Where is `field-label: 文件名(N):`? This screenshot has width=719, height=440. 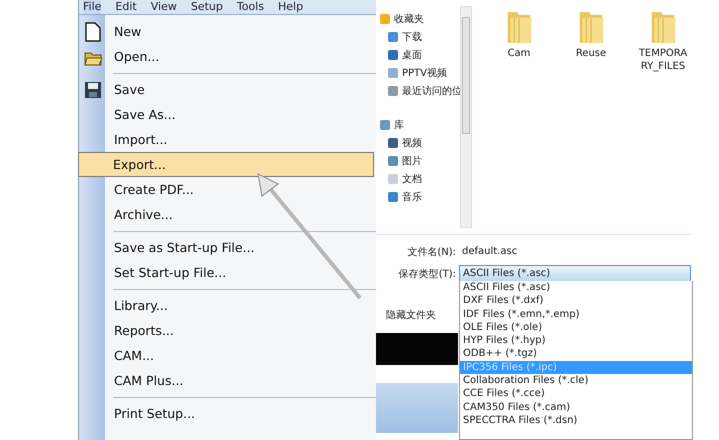 field-label: 文件名(N): is located at coordinates (431, 252).